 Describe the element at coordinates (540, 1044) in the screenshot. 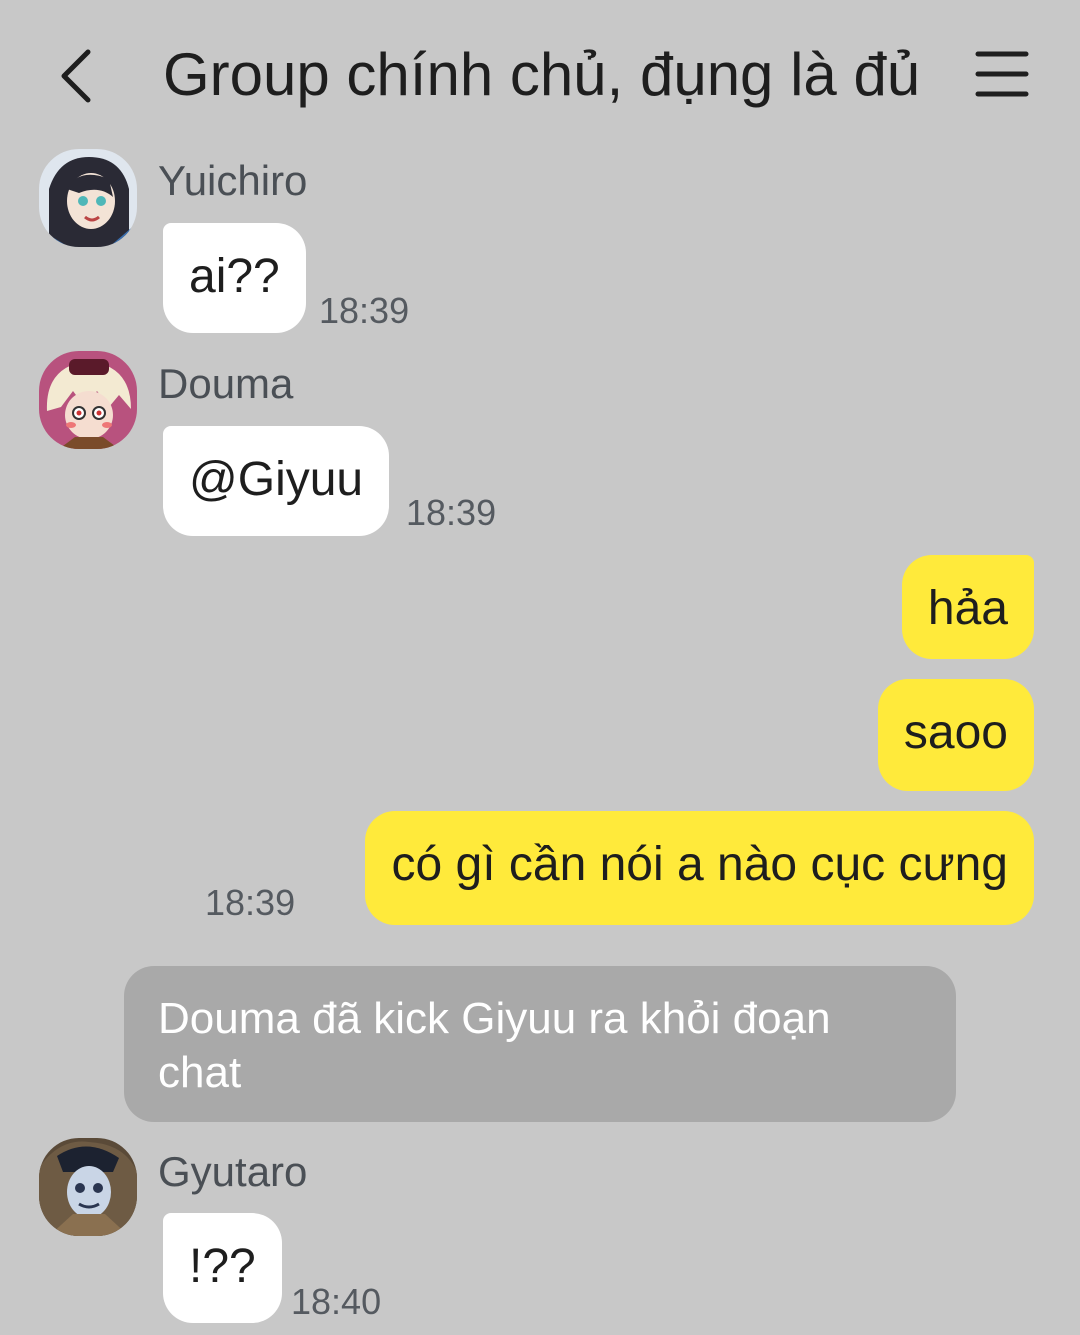

I see `system-notice: Douma đã kick Giyuu ra khỏi đoạn chat` at that location.